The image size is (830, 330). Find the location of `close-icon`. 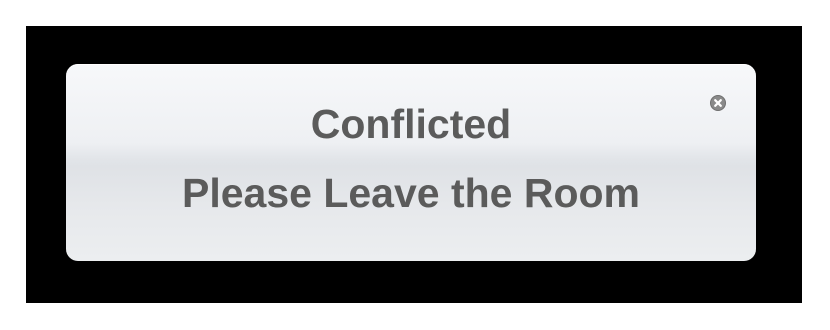

close-icon is located at coordinates (718, 103).